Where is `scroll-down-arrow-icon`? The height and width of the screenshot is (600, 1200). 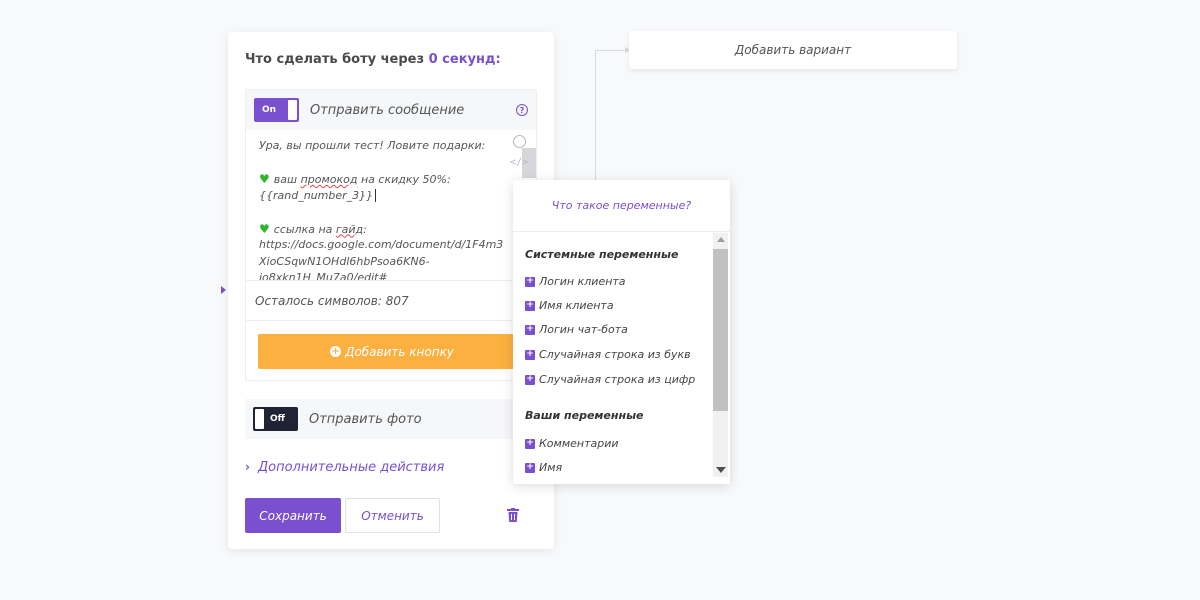
scroll-down-arrow-icon is located at coordinates (721, 470).